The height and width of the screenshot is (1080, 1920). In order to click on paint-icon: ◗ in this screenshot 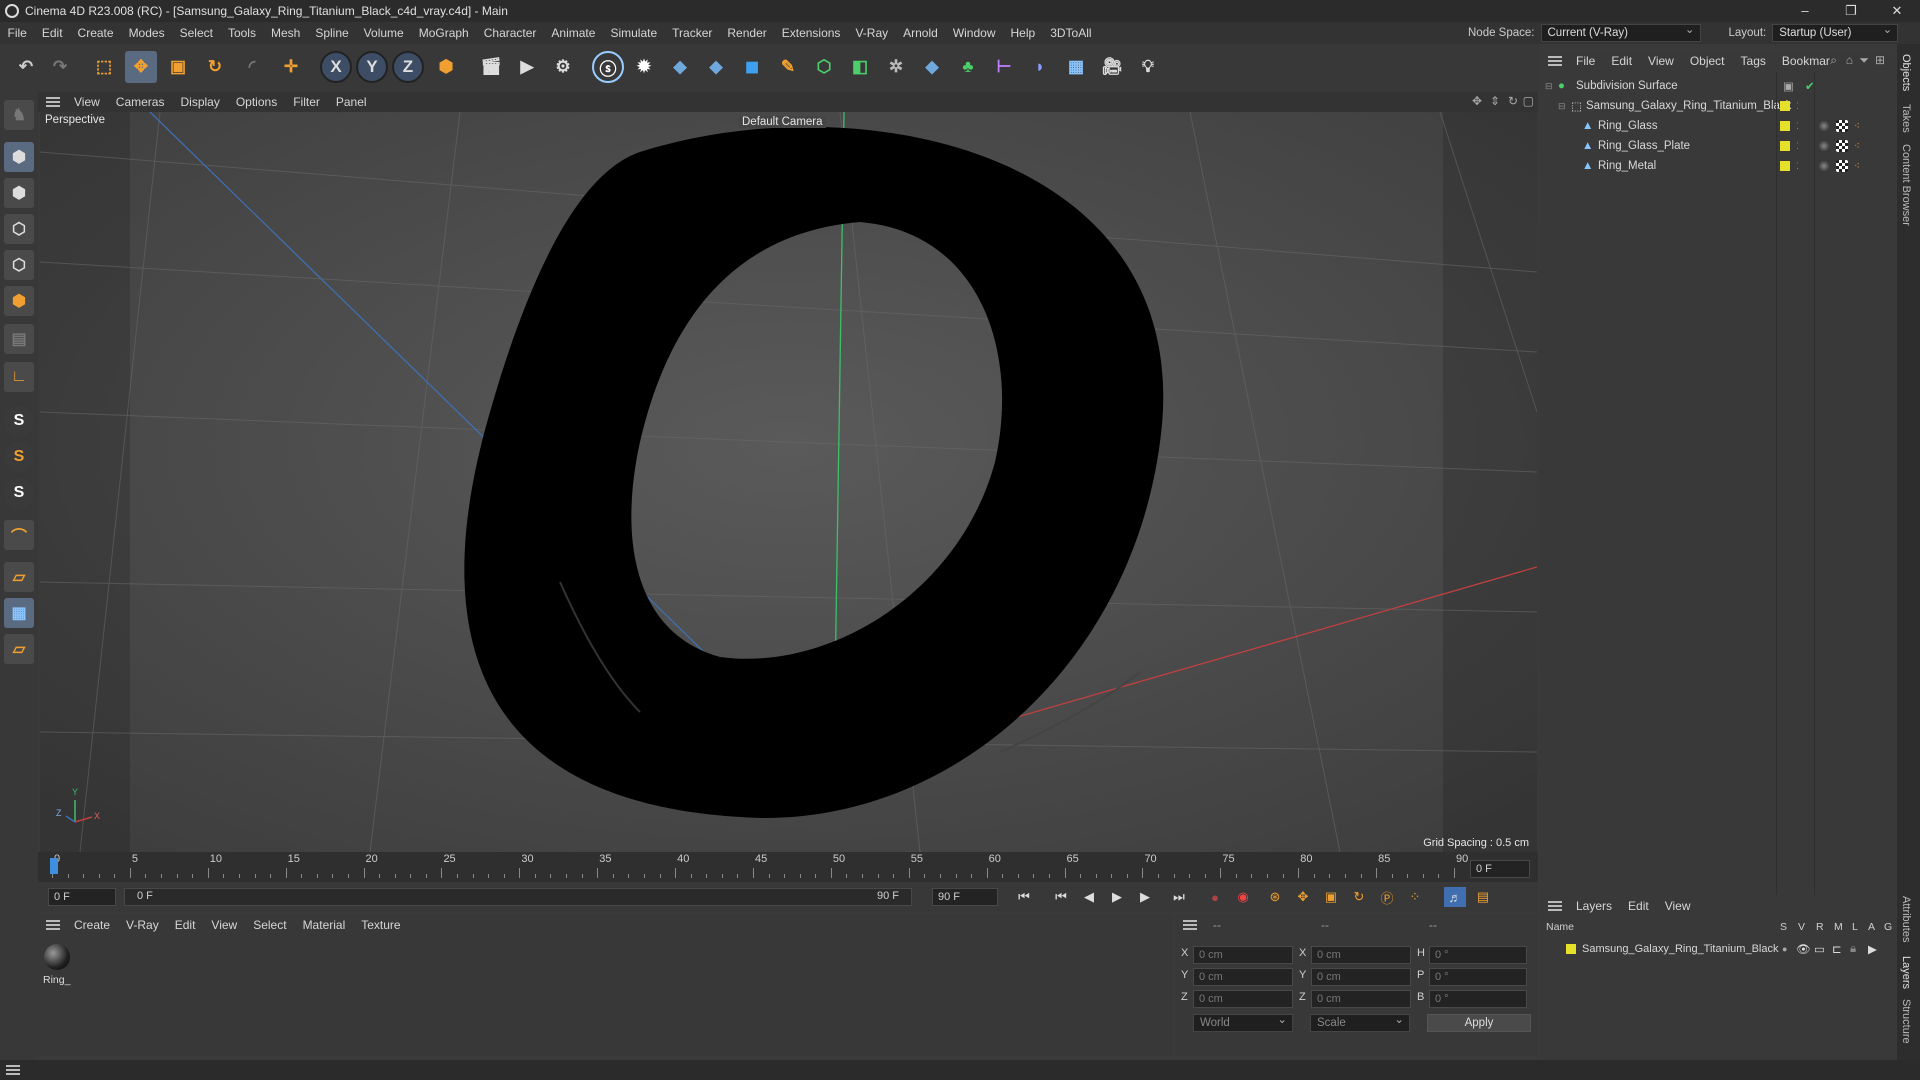, I will do `click(1040, 67)`.